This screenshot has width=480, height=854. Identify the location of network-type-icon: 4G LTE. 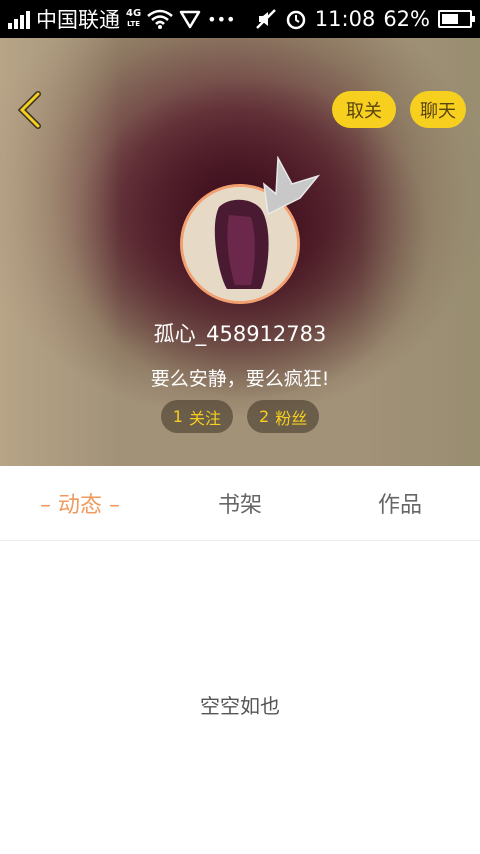
(134, 18).